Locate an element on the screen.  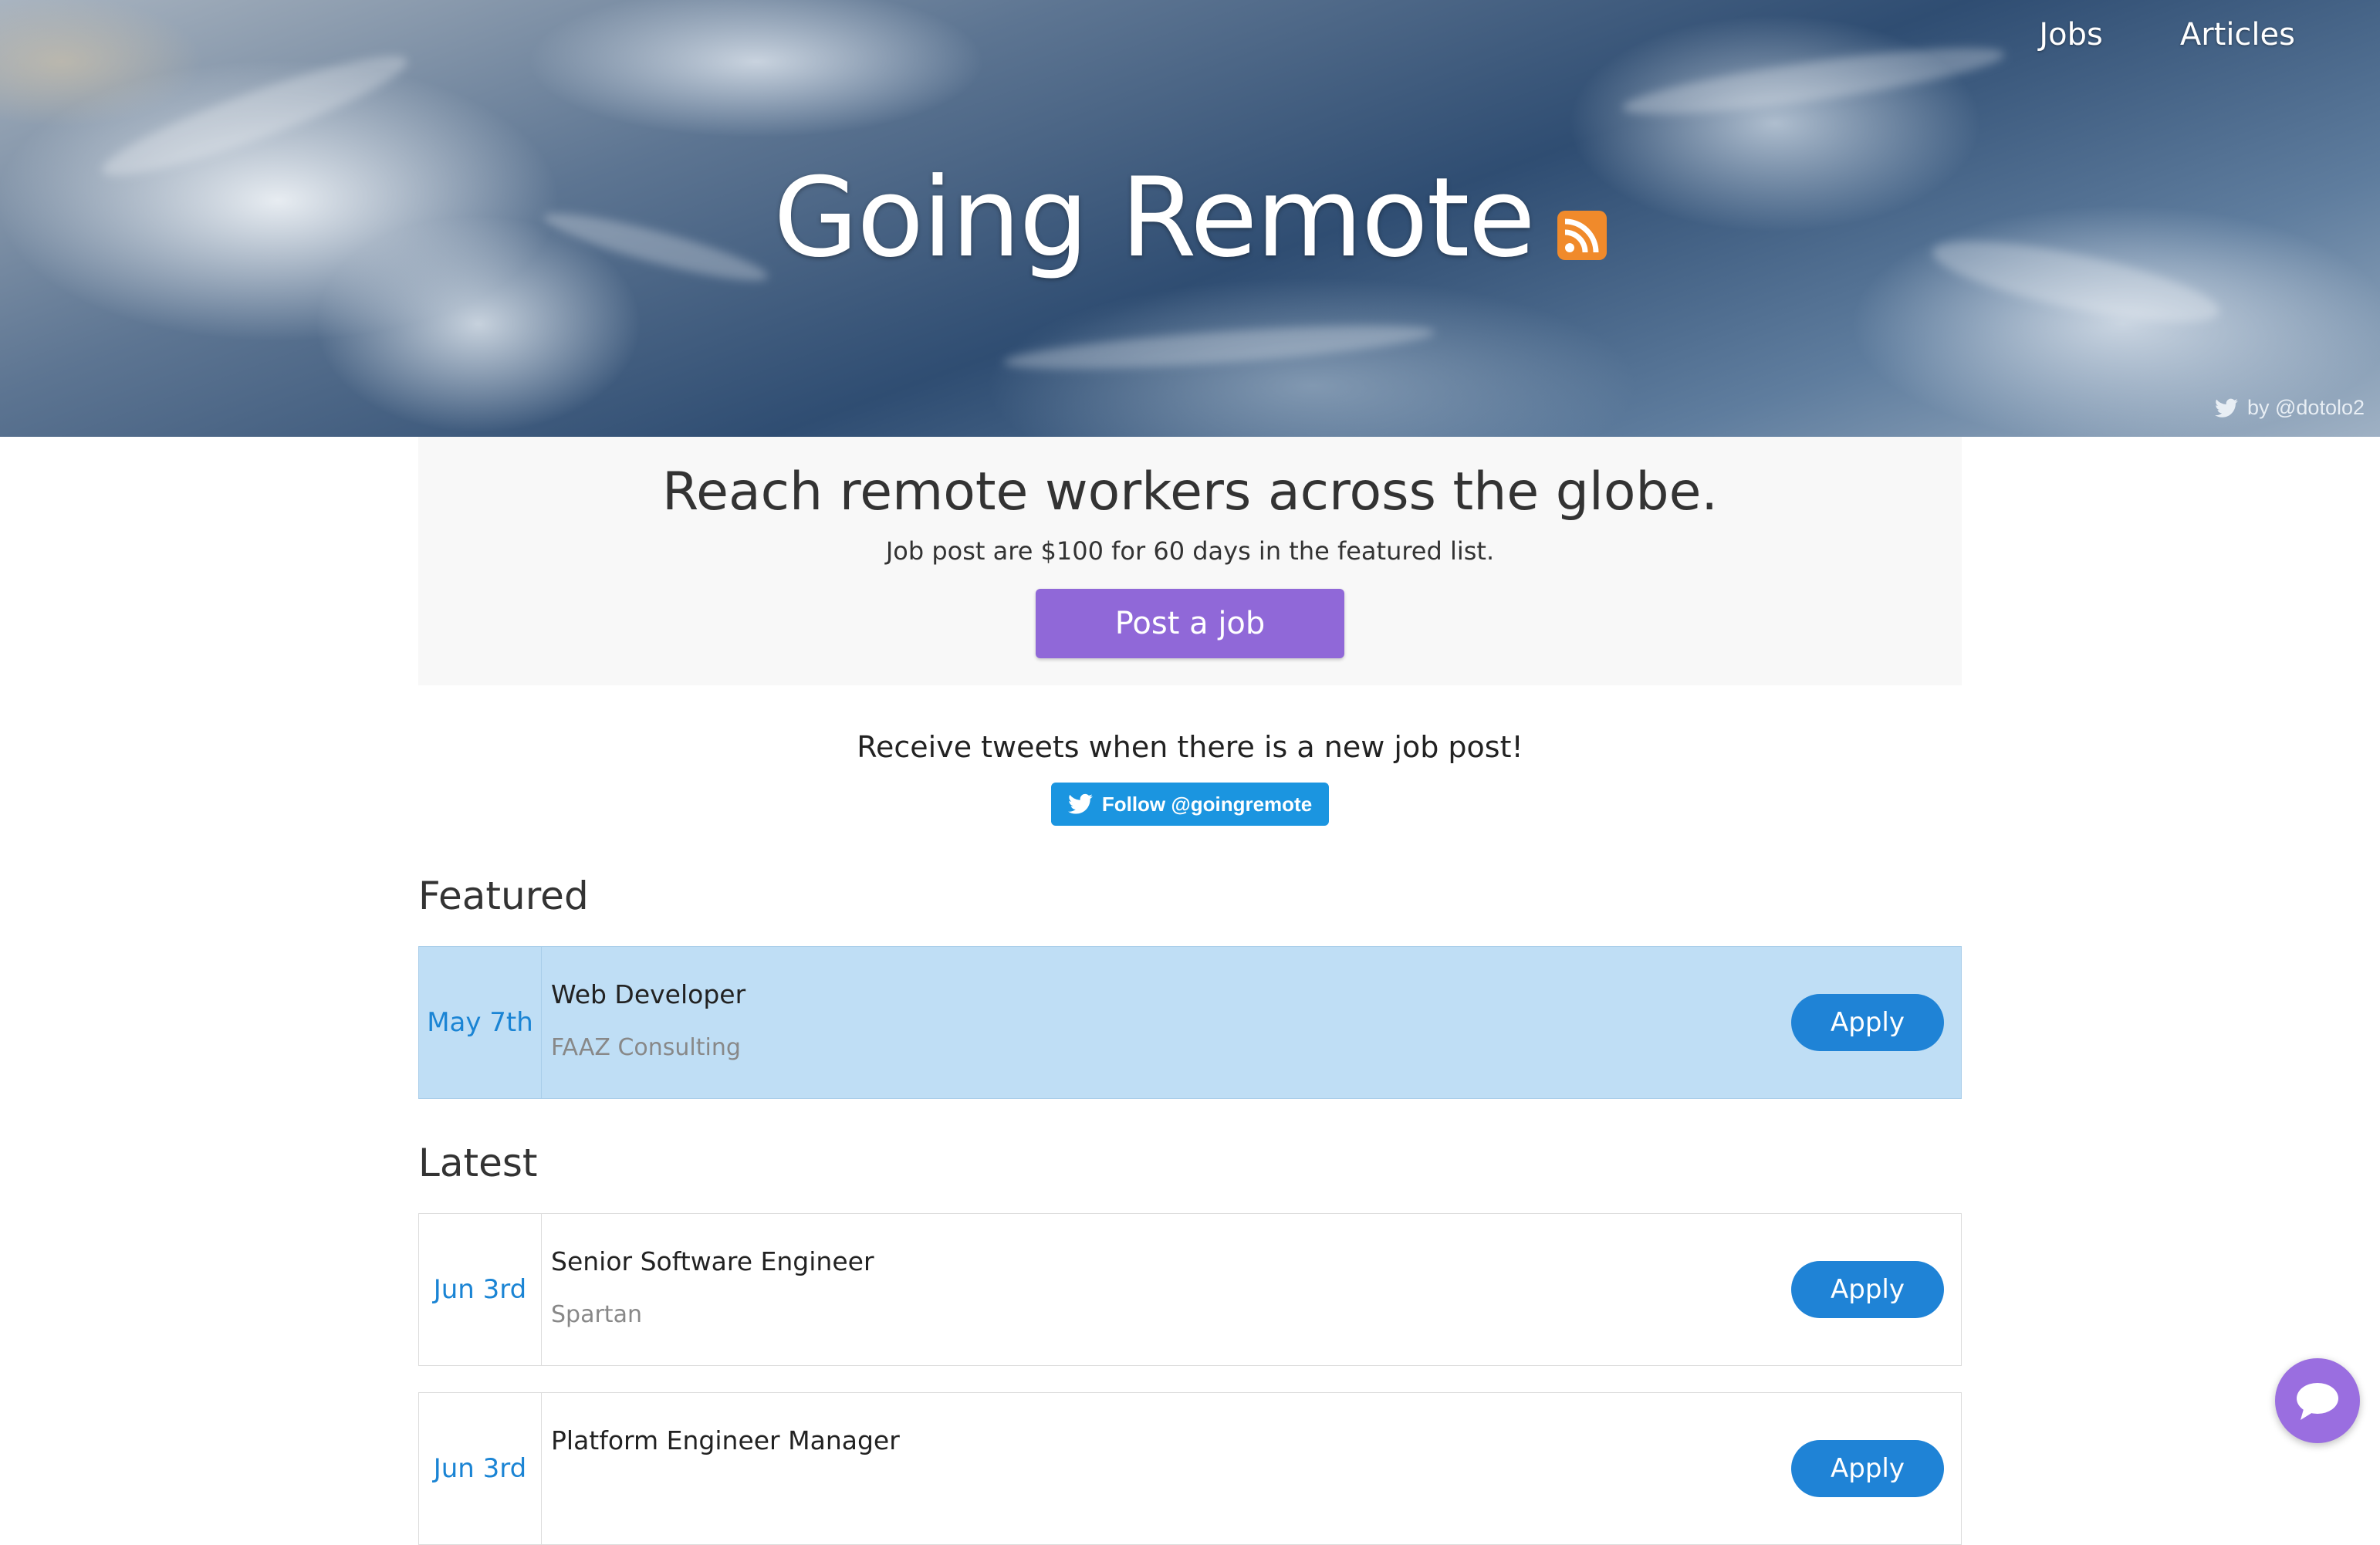
job-company: FAAZ Consulting is located at coordinates (646, 1047).